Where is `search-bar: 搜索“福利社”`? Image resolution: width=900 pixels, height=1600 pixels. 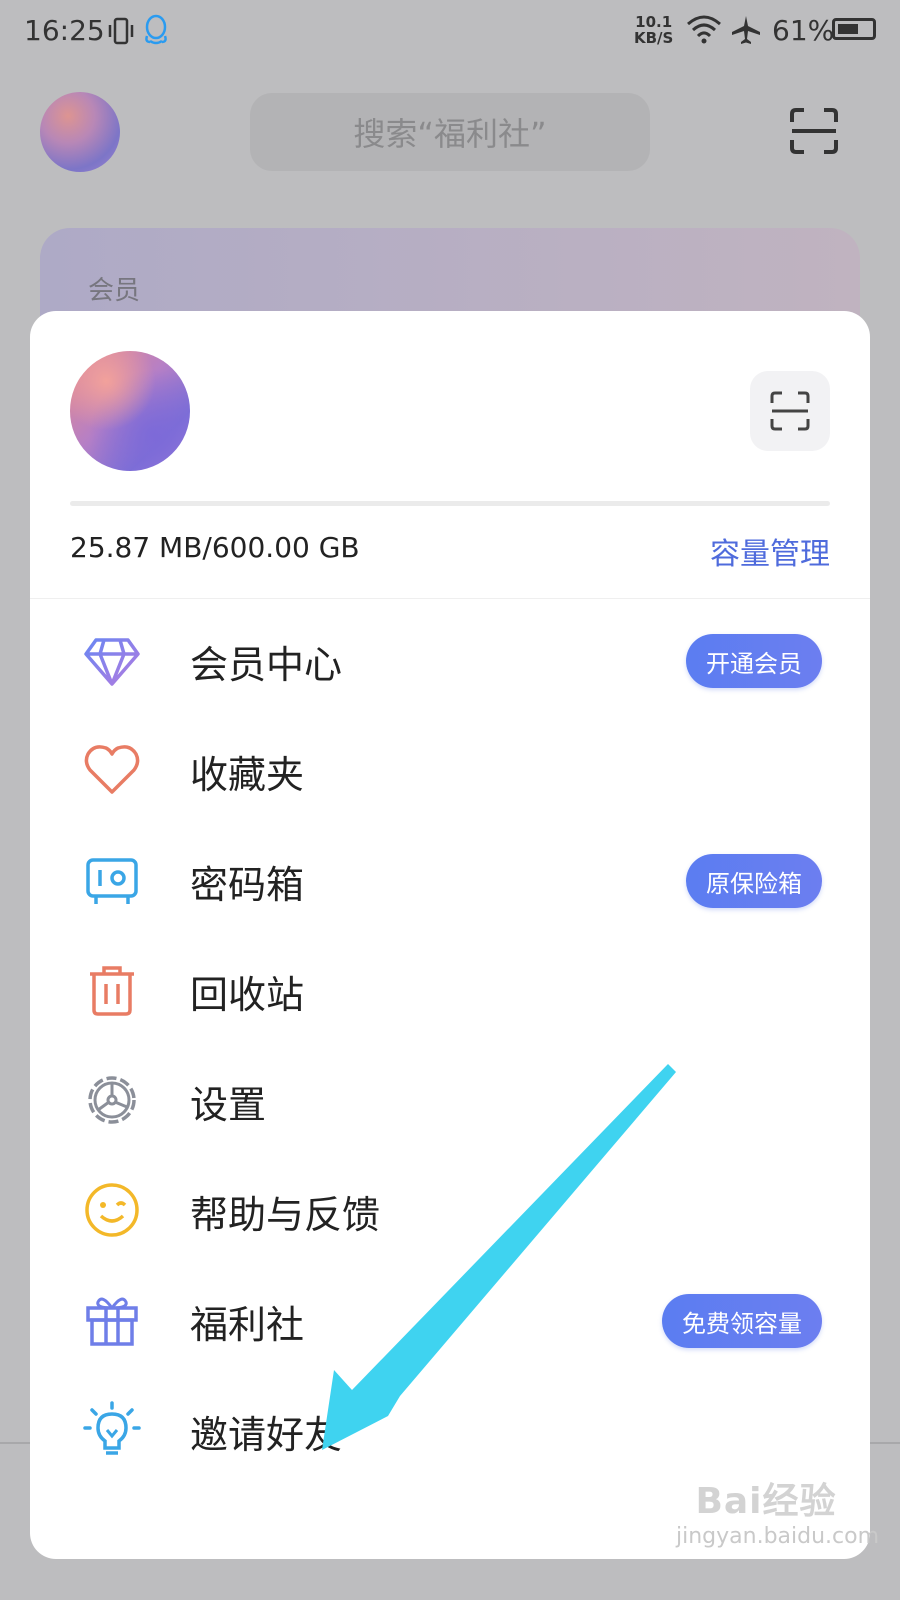 search-bar: 搜索“福利社” is located at coordinates (450, 132).